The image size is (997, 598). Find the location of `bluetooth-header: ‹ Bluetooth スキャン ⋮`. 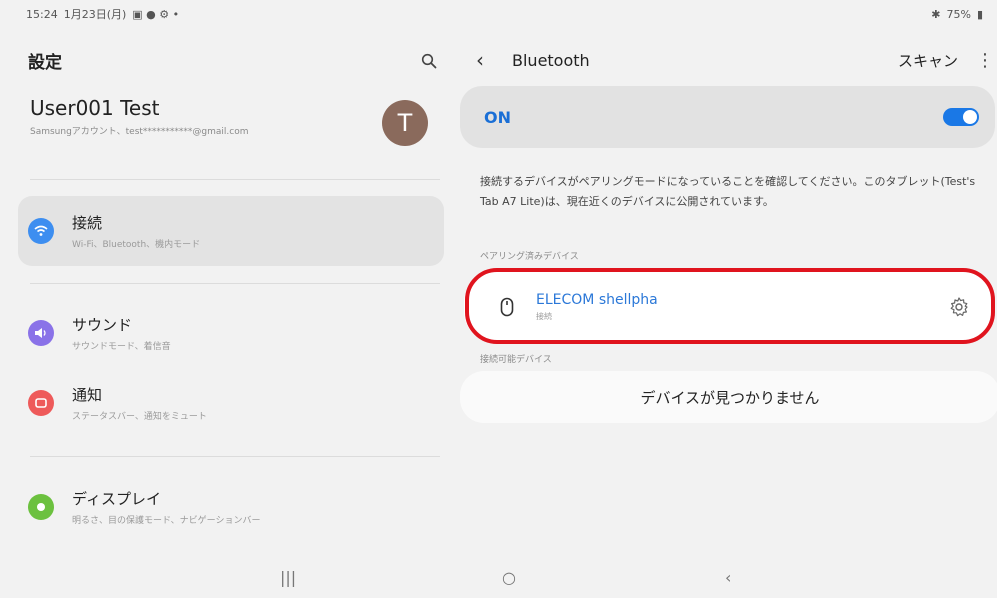

bluetooth-header: ‹ Bluetooth スキャン ⋮ is located at coordinates (735, 60).